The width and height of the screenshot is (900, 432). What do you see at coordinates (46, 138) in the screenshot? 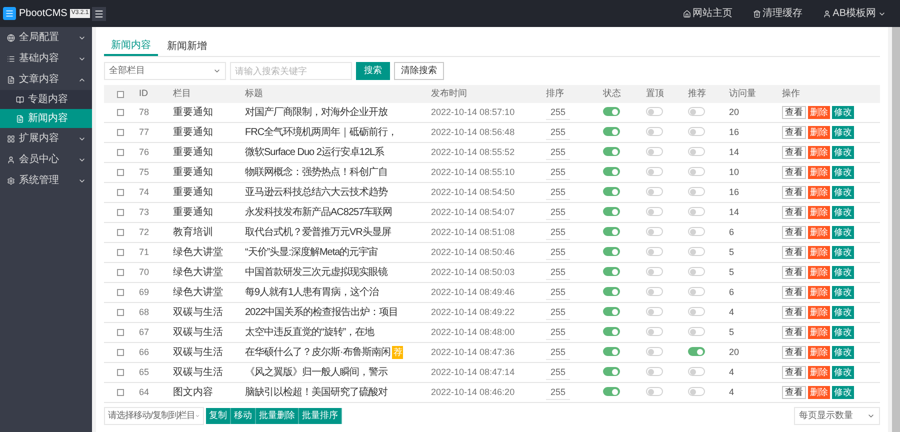
I see `sidebar-item: 扩展内容` at bounding box center [46, 138].